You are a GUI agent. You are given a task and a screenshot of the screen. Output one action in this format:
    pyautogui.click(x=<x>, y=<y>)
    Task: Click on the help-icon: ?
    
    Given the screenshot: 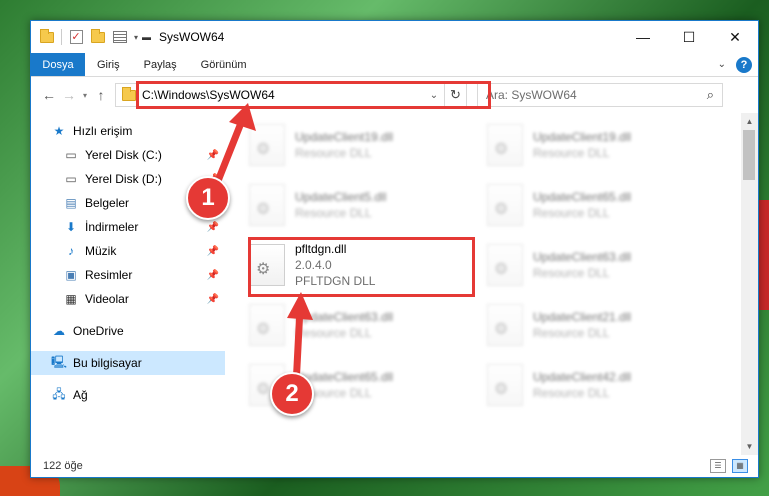 What is the action you would take?
    pyautogui.click(x=744, y=64)
    